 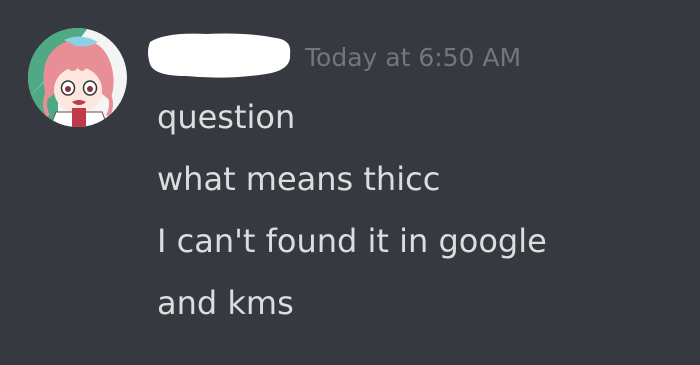 What do you see at coordinates (352, 241) in the screenshot?
I see `message-line: I can't found it in google` at bounding box center [352, 241].